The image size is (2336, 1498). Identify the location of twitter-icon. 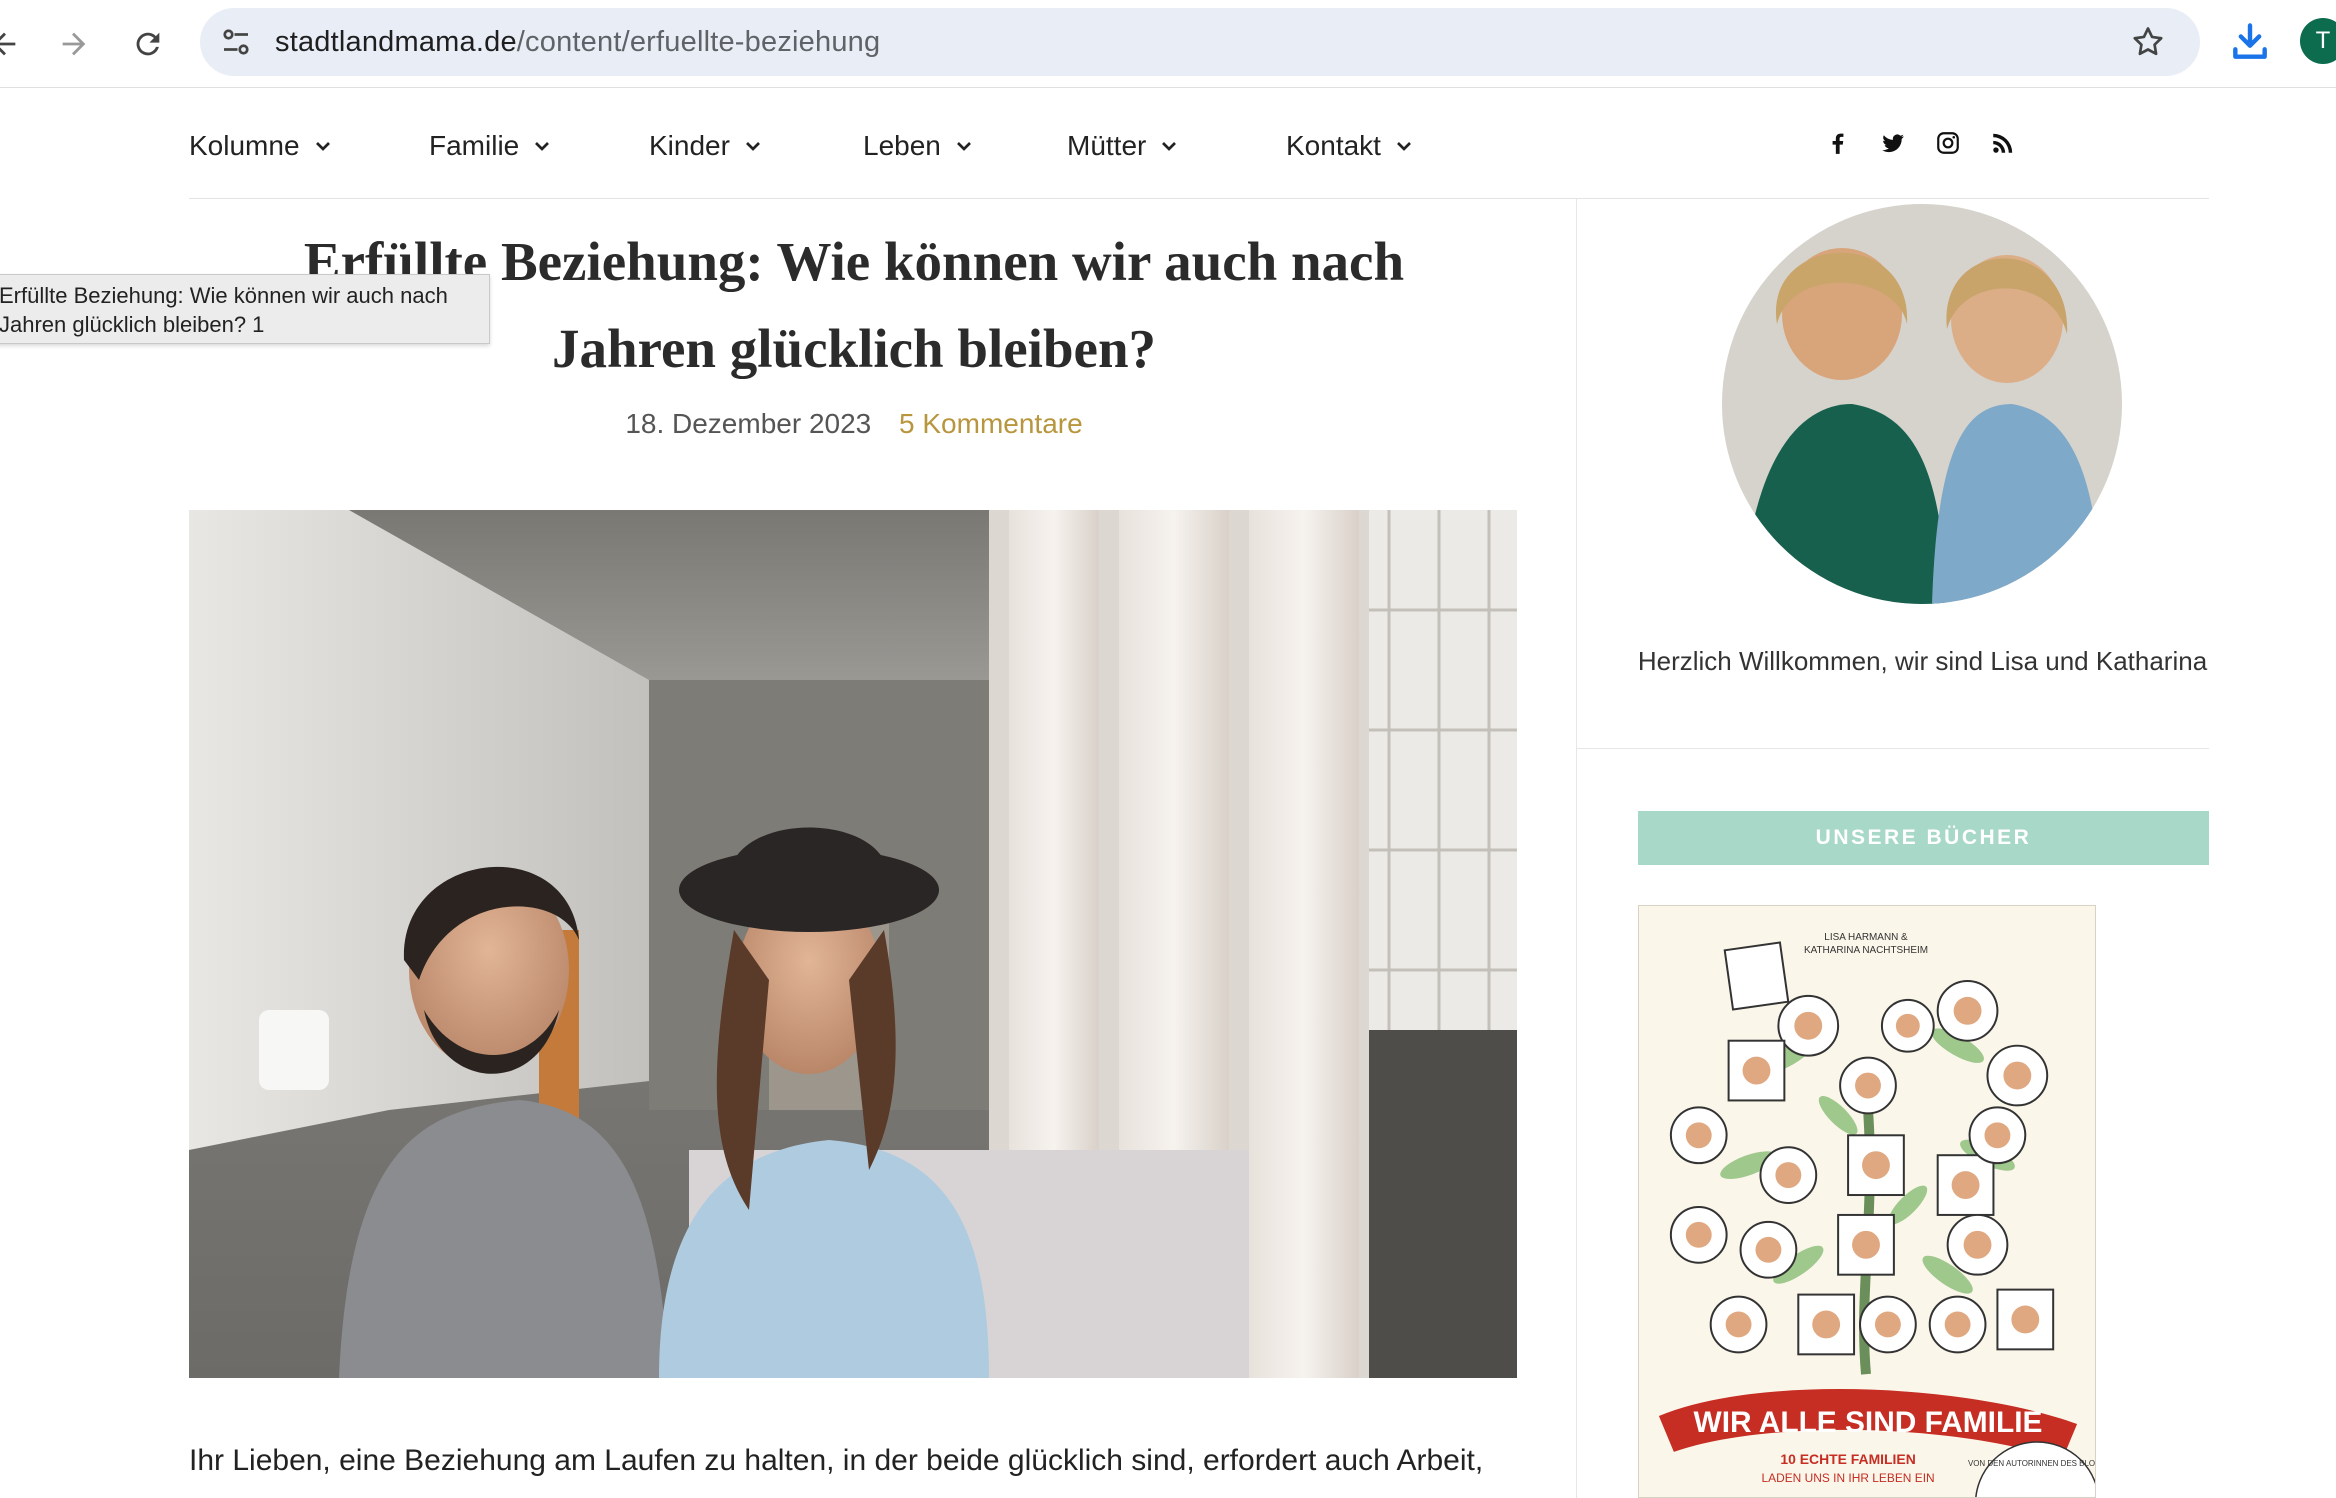
(1893, 143).